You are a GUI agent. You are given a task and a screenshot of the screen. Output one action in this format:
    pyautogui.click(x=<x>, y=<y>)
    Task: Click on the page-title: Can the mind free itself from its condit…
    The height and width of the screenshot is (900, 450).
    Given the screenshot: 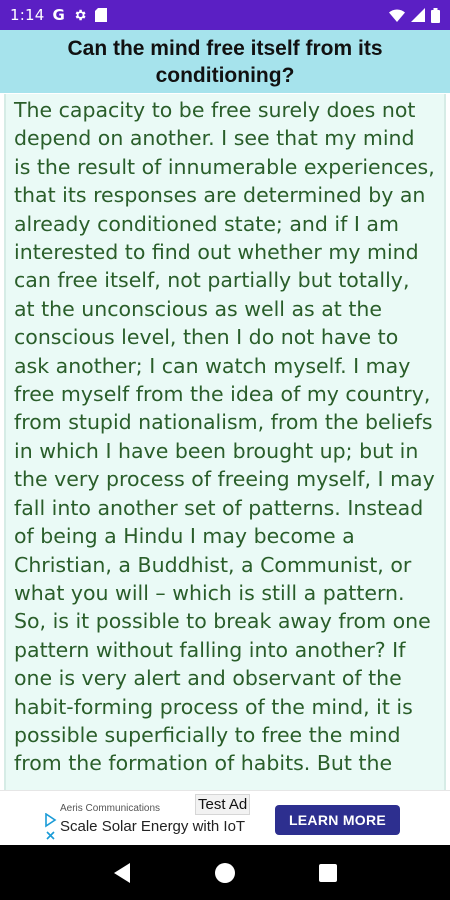 What is the action you would take?
    pyautogui.click(x=225, y=61)
    